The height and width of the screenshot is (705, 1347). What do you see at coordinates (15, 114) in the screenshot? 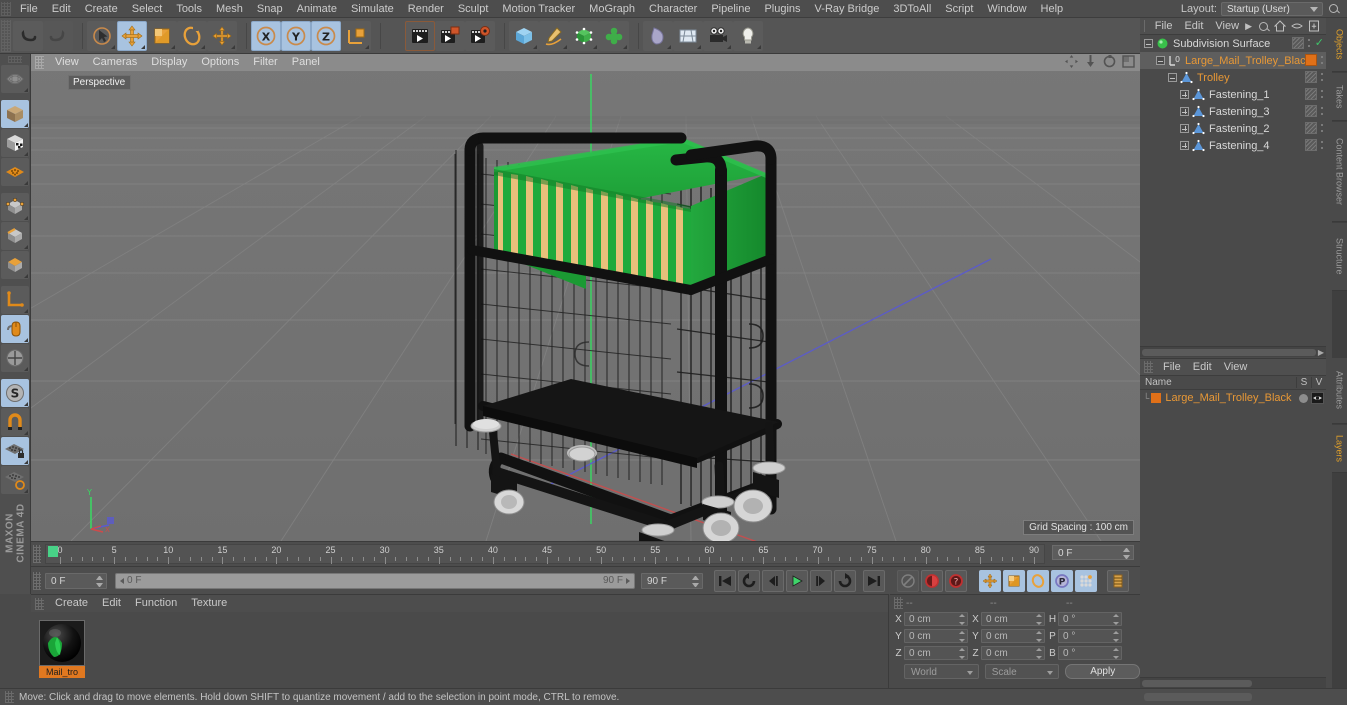
I see `model-mode-button` at bounding box center [15, 114].